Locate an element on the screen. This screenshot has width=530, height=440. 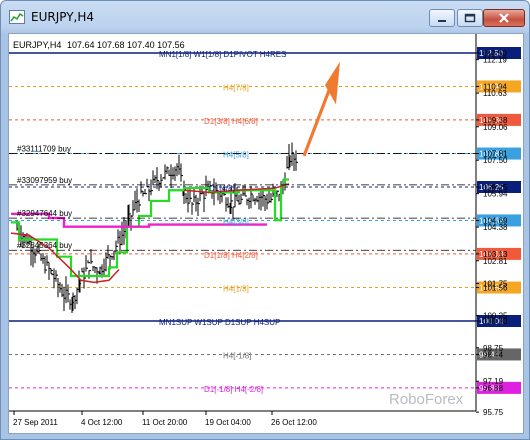
minimize-button is located at coordinates (442, 18).